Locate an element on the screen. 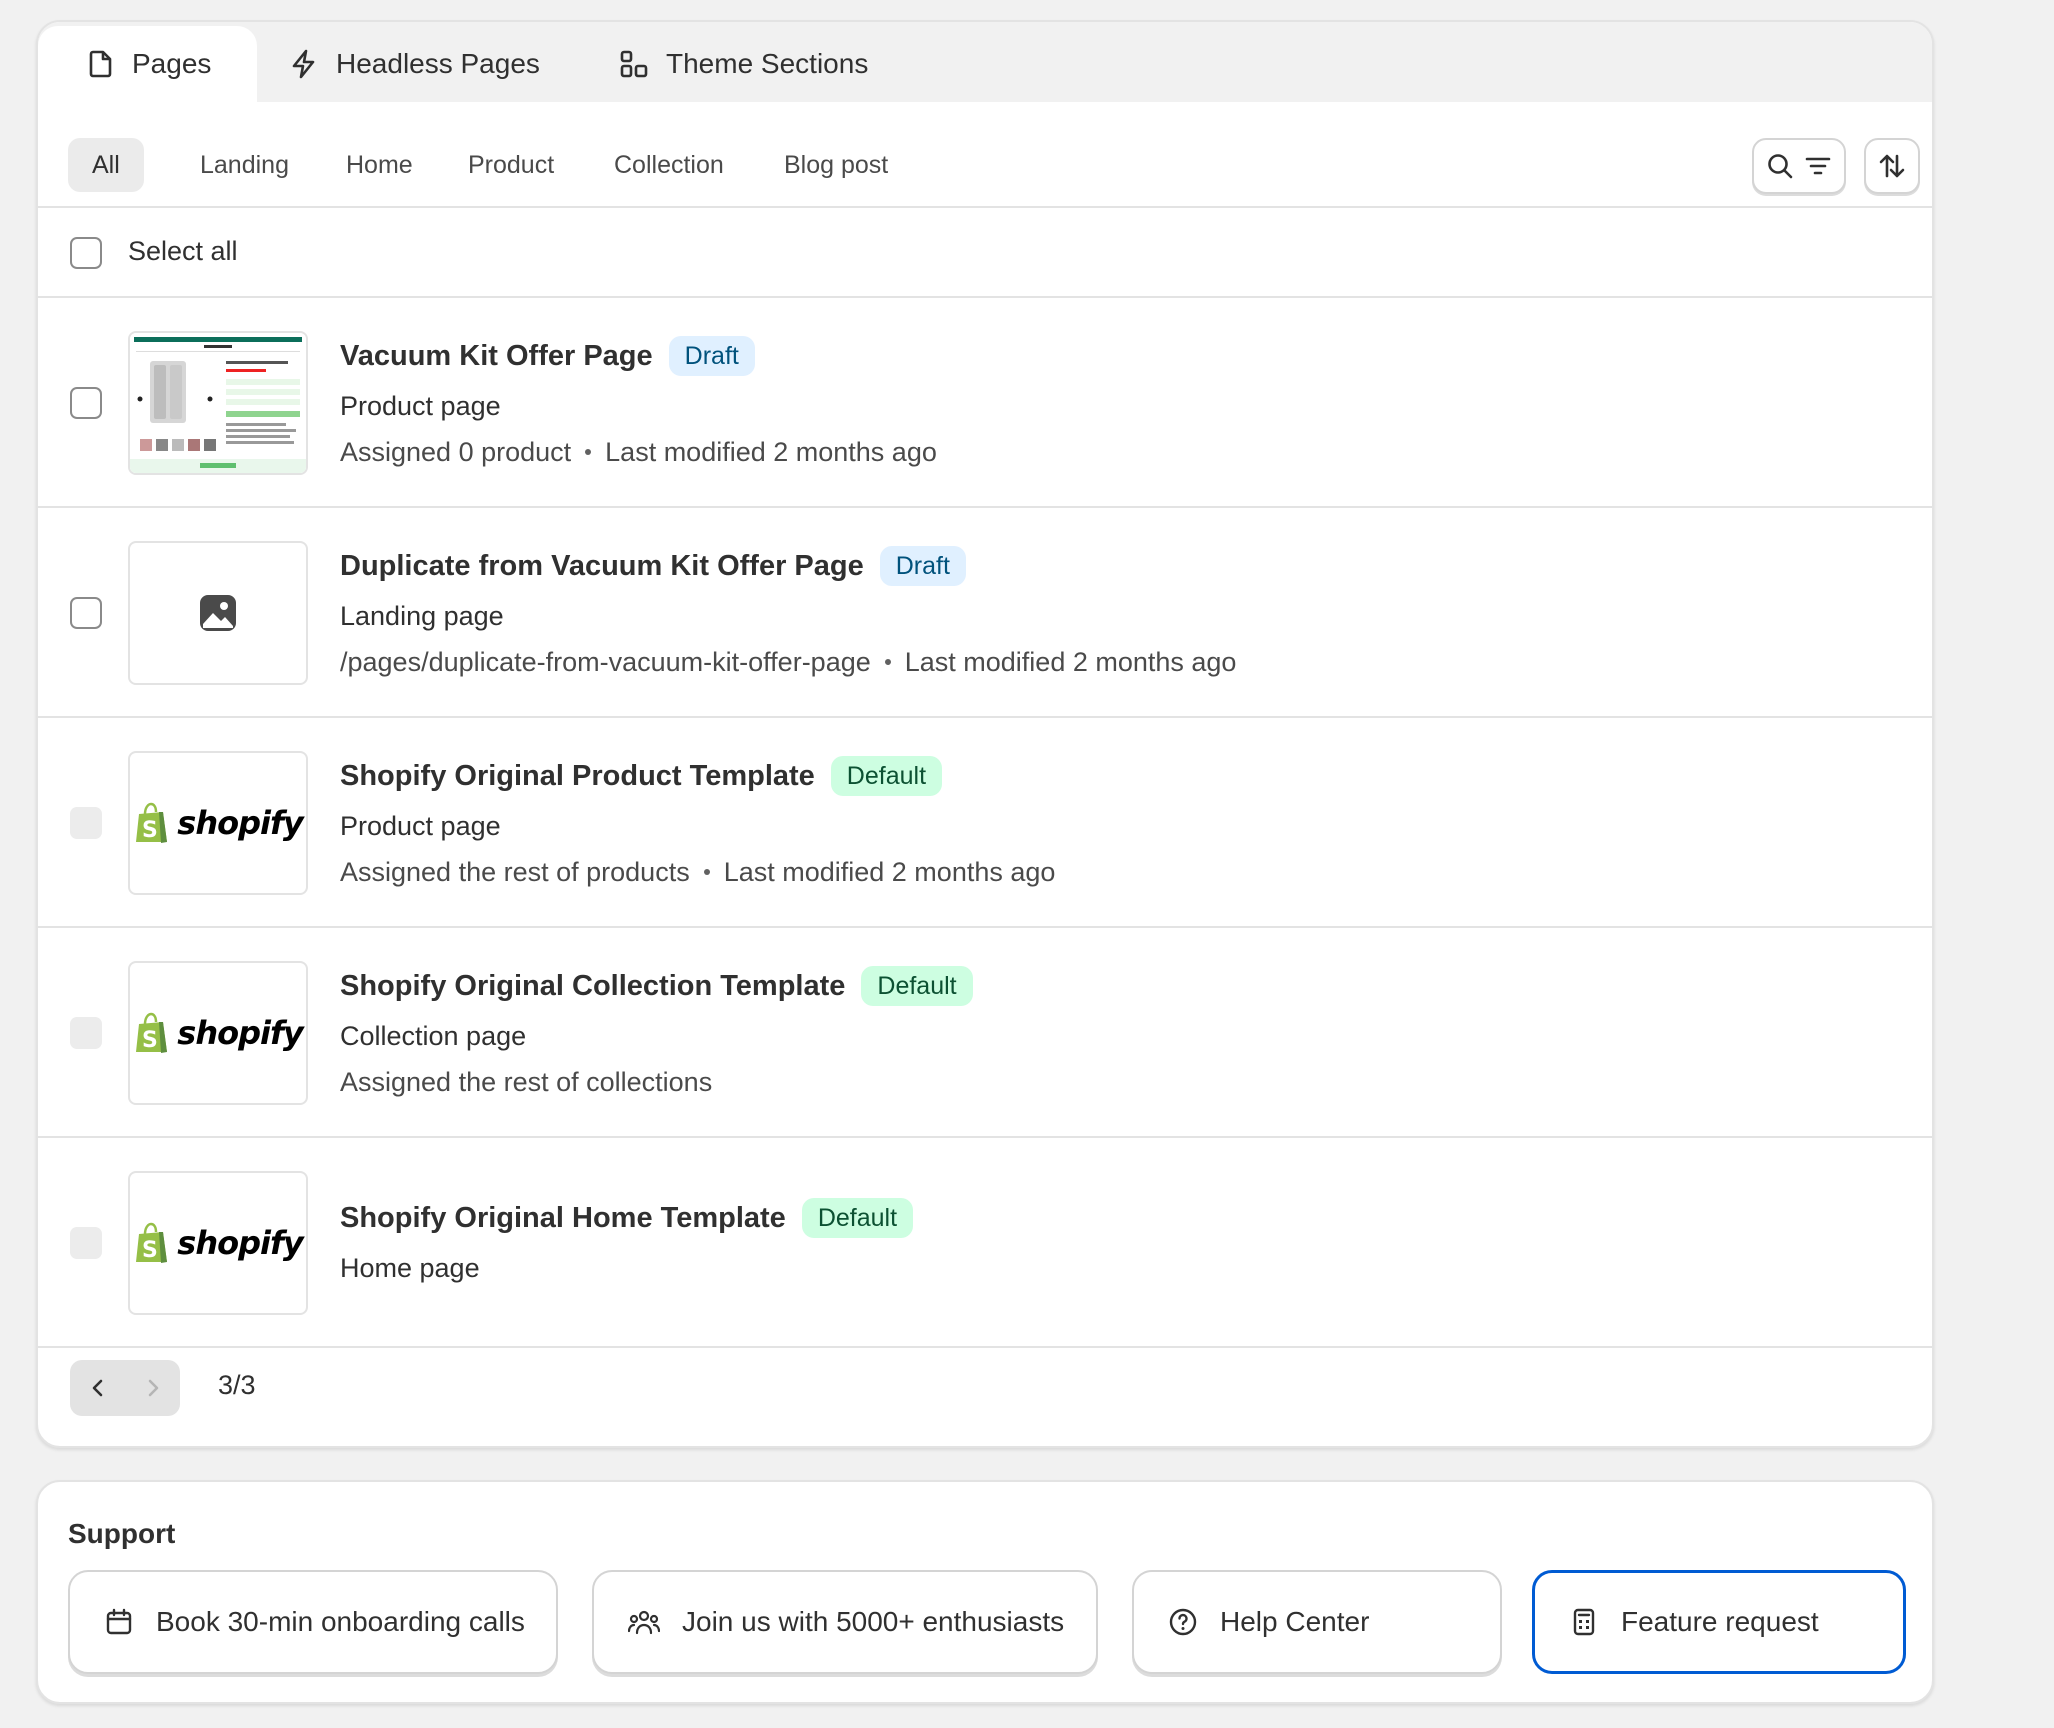 The image size is (2054, 1728). tab-pages: Pages is located at coordinates (148, 64).